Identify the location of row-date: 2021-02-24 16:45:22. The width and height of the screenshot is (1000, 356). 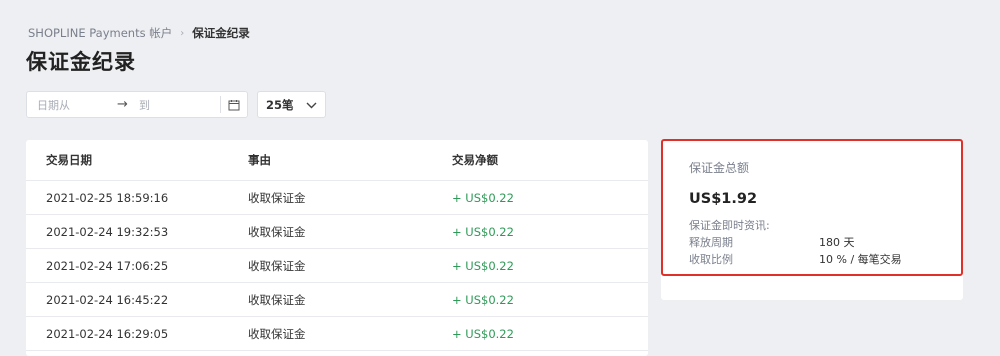
(107, 299).